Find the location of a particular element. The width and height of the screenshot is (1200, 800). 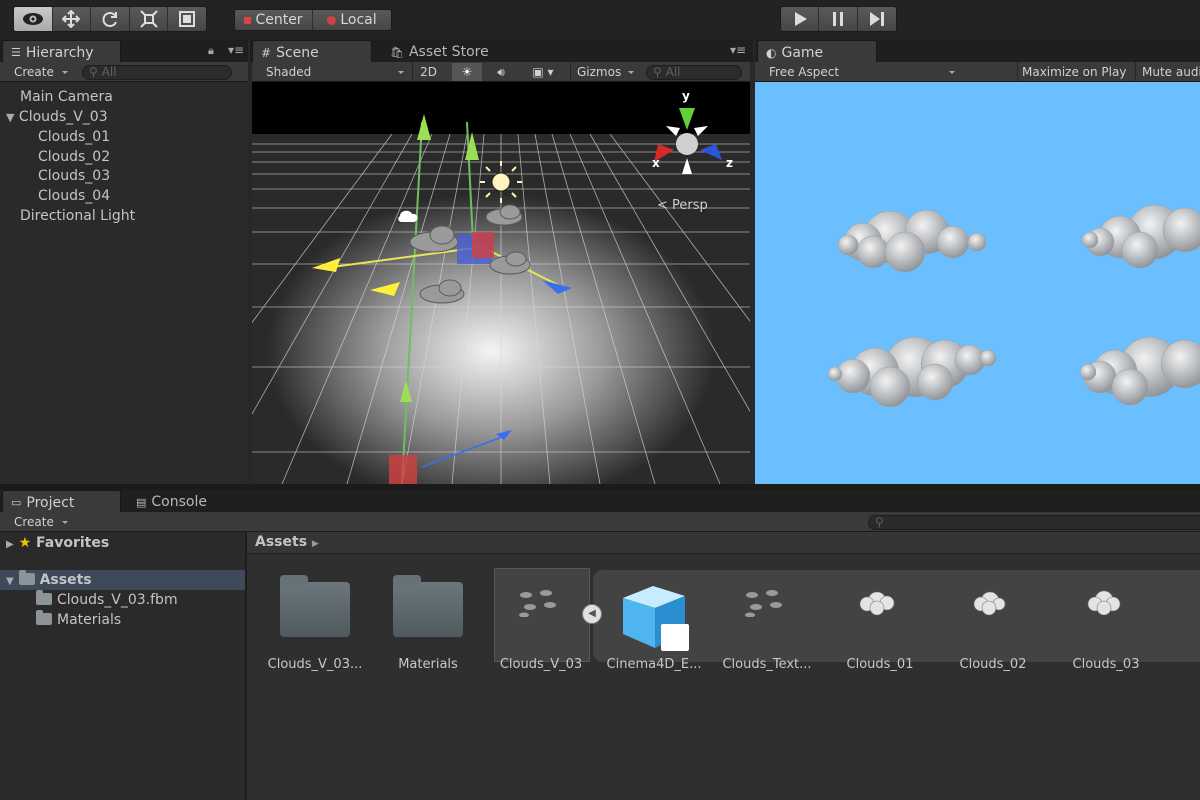

scene-effects-icon: ▣ ▾ is located at coordinates (543, 72).